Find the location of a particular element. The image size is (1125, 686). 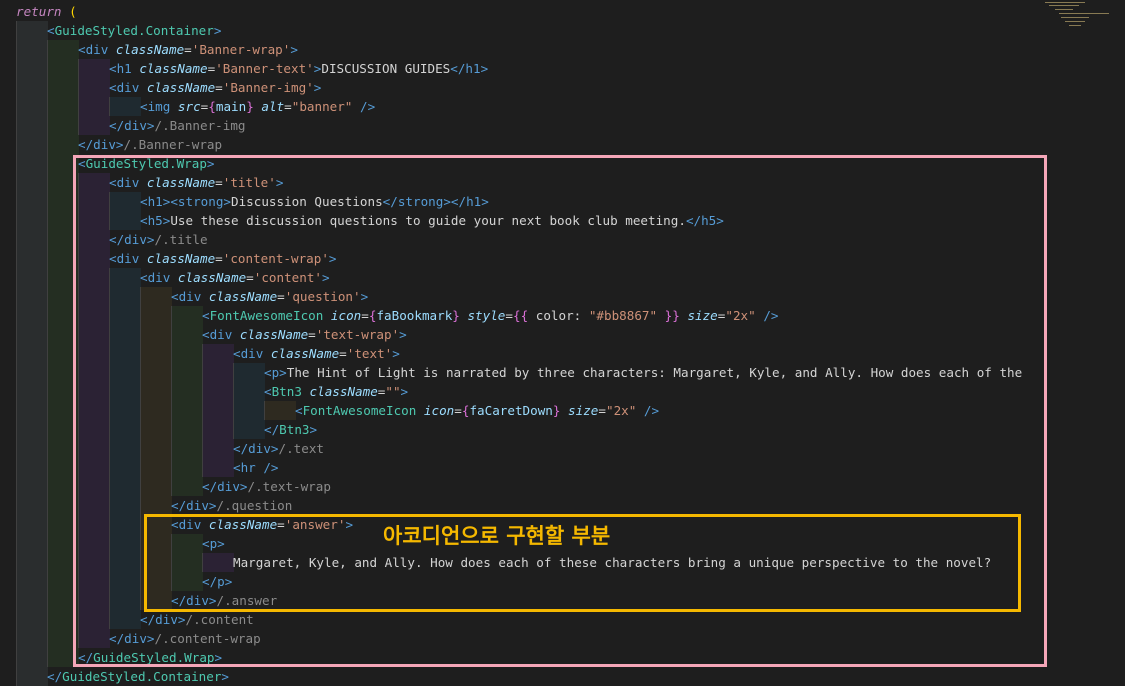

code-line: <div className='Banner-wrap'> is located at coordinates (188, 49).